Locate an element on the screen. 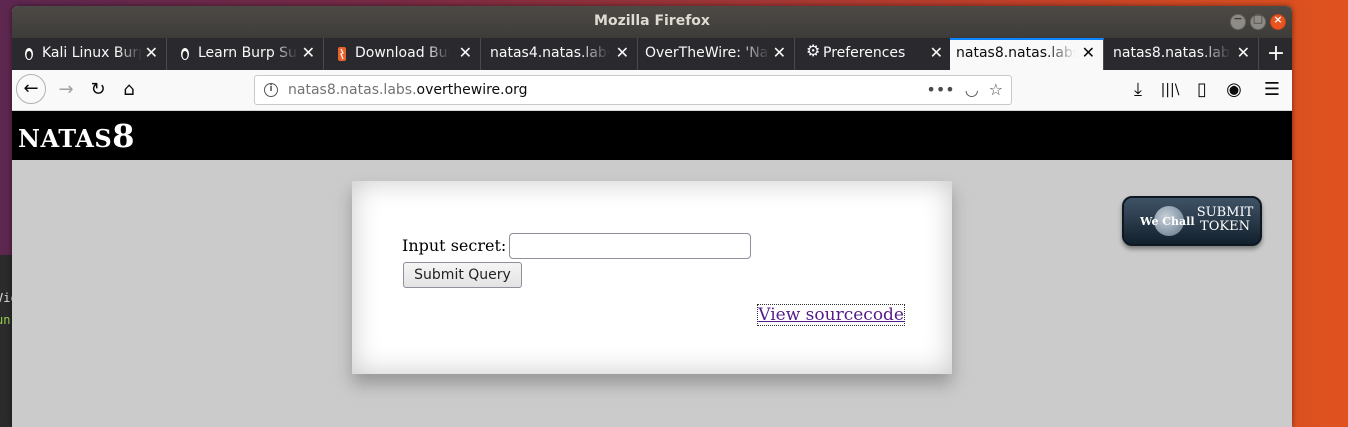  tab-label: Kali Linux Burp is located at coordinates (92, 53).